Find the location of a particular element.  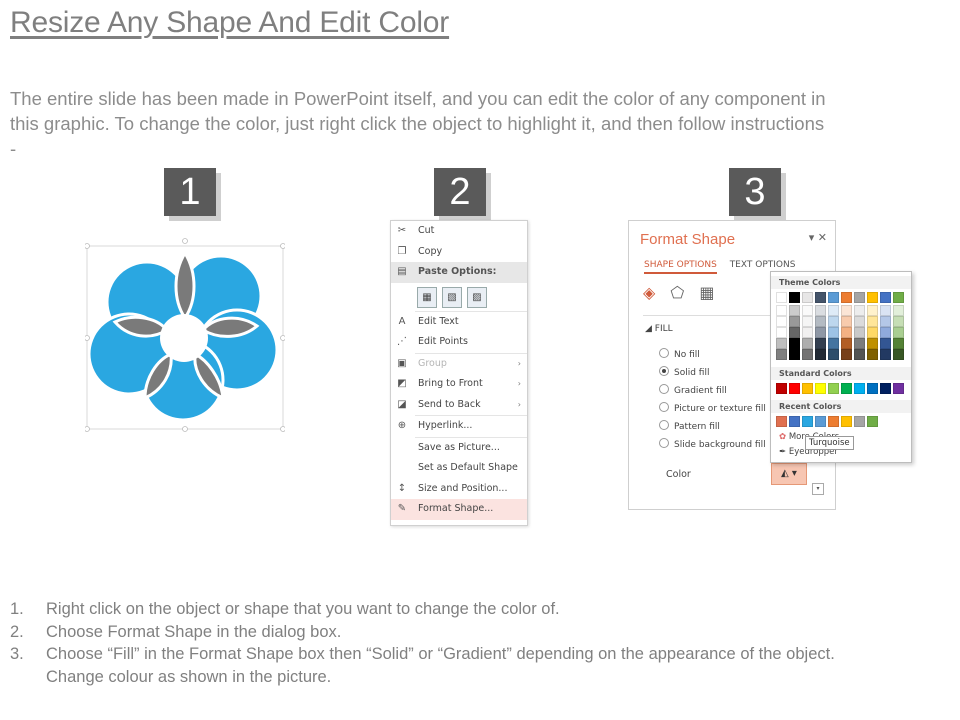

menu-item-bring-to-front: ◩ Bring to Front › is located at coordinates (459, 384).